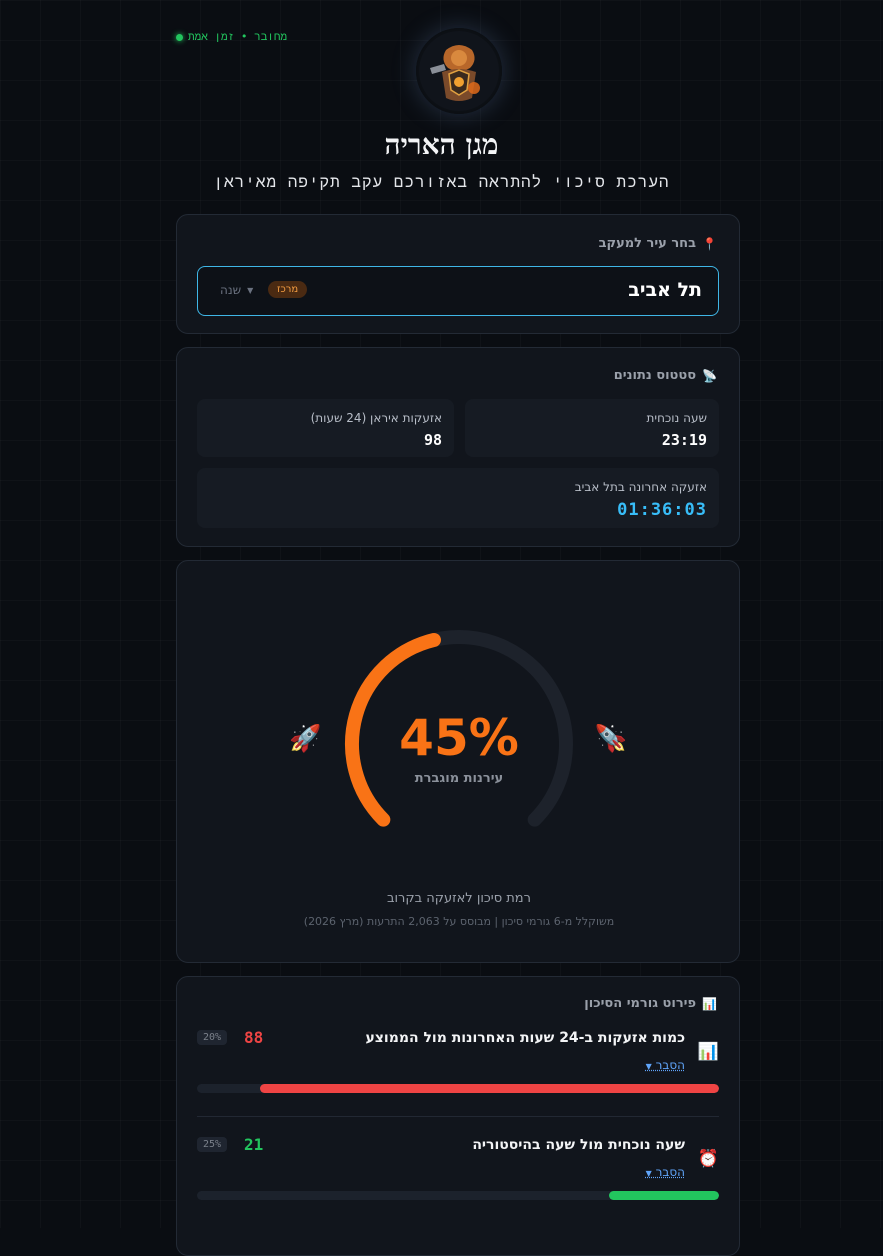  What do you see at coordinates (709, 243) in the screenshot?
I see `pin-icon: 📍` at bounding box center [709, 243].